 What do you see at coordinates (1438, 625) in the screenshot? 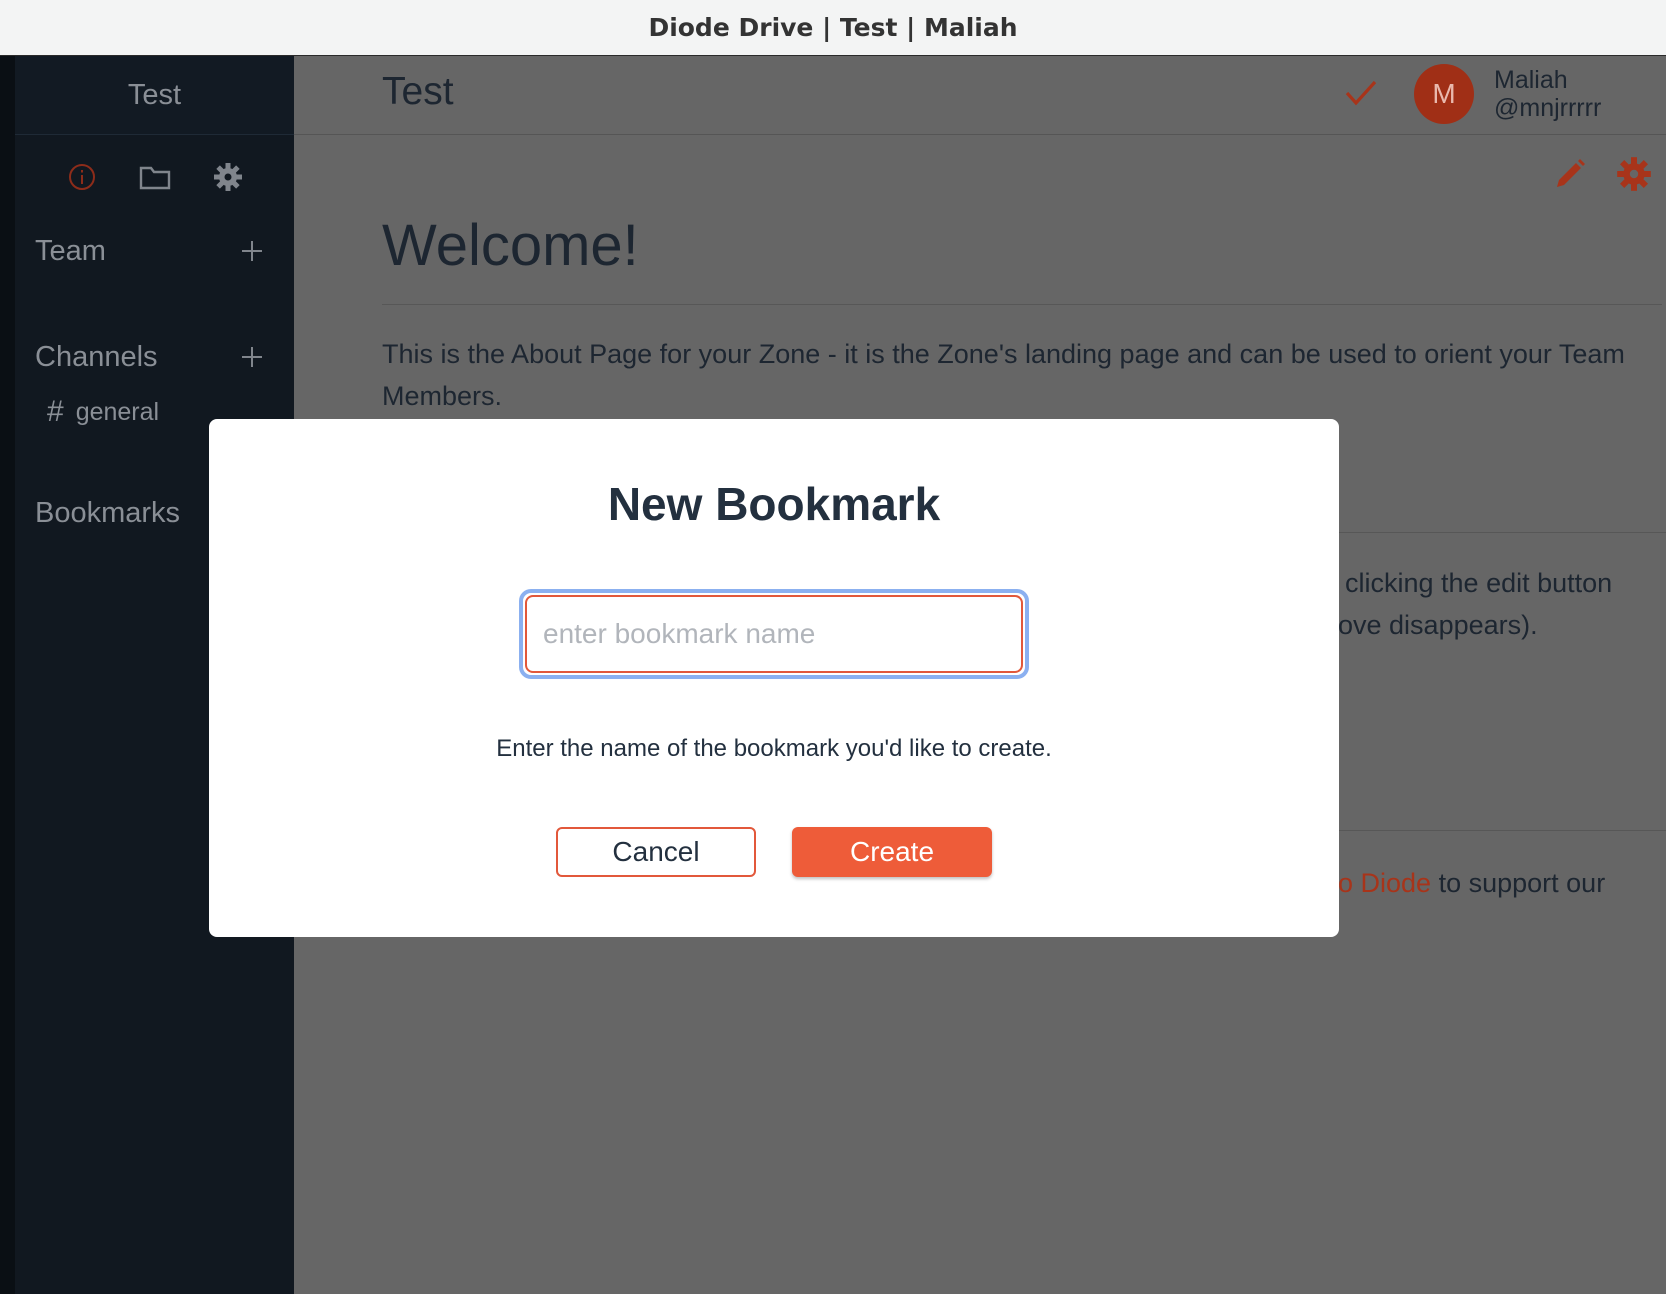
I see `about-text-fragment: ove disappears).` at bounding box center [1438, 625].